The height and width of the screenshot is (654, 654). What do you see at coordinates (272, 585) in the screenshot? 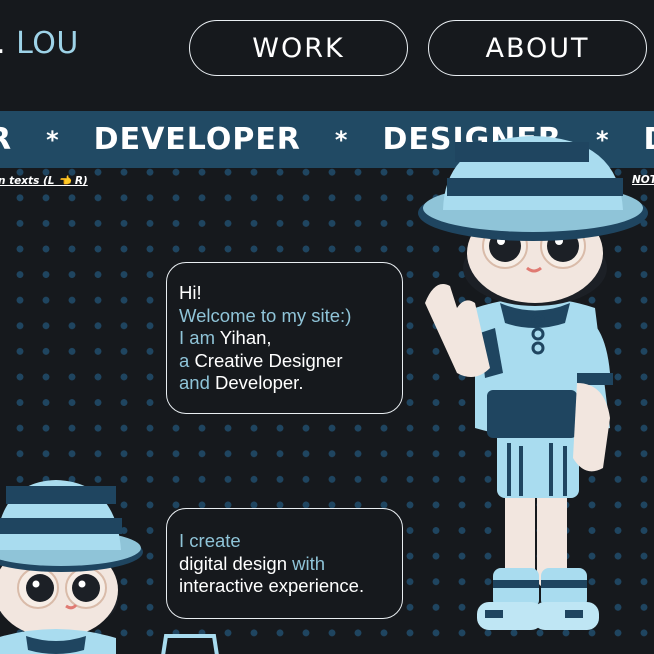
I see `create-line-3: interactive experience.` at bounding box center [272, 585].